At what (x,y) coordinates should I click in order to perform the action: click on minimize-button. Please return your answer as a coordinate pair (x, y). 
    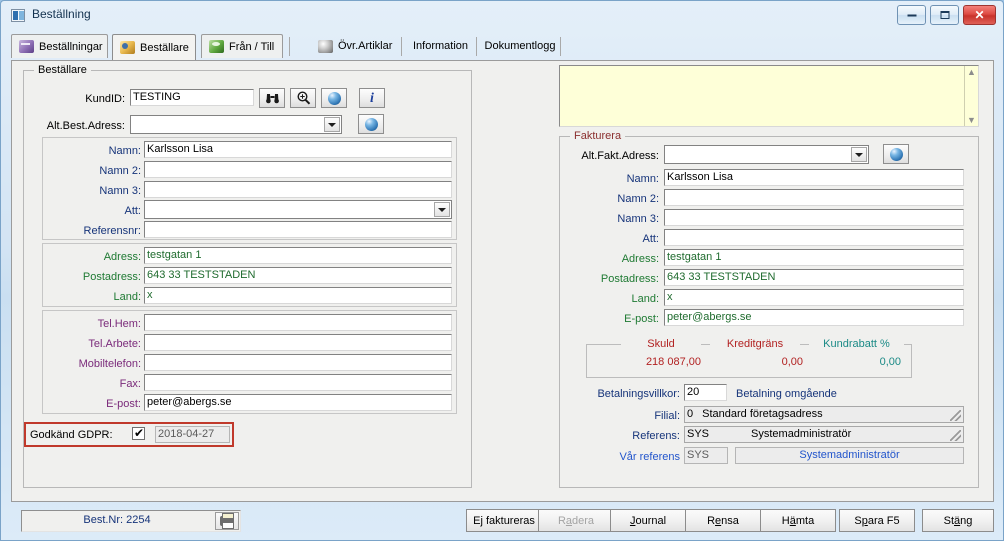
    Looking at the image, I should click on (911, 15).